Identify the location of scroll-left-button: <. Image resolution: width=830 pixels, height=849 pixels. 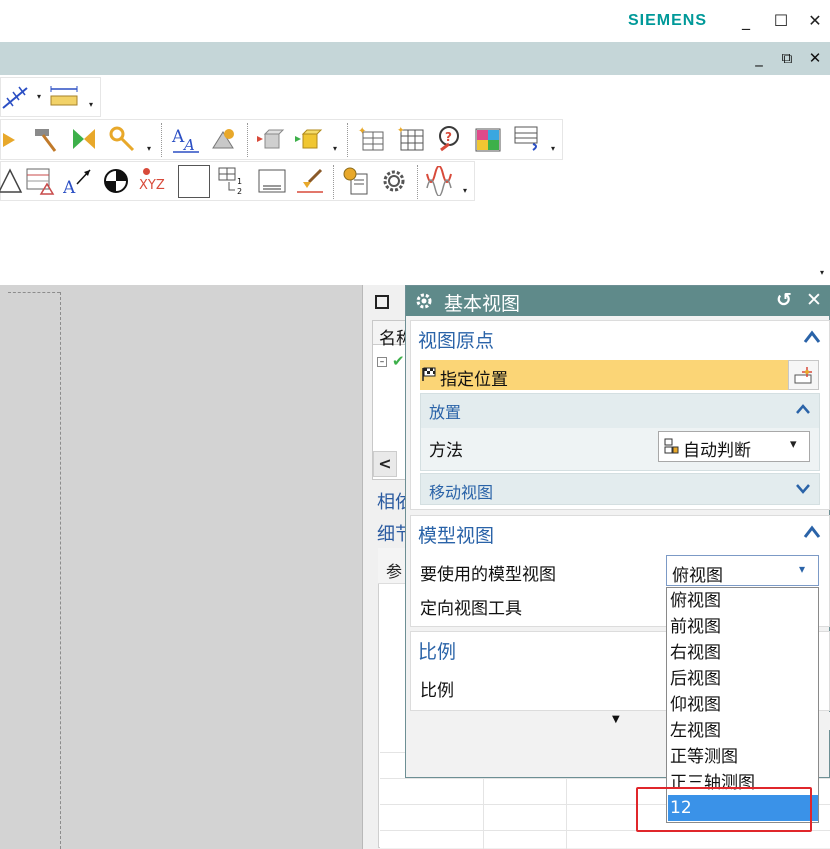
(385, 464).